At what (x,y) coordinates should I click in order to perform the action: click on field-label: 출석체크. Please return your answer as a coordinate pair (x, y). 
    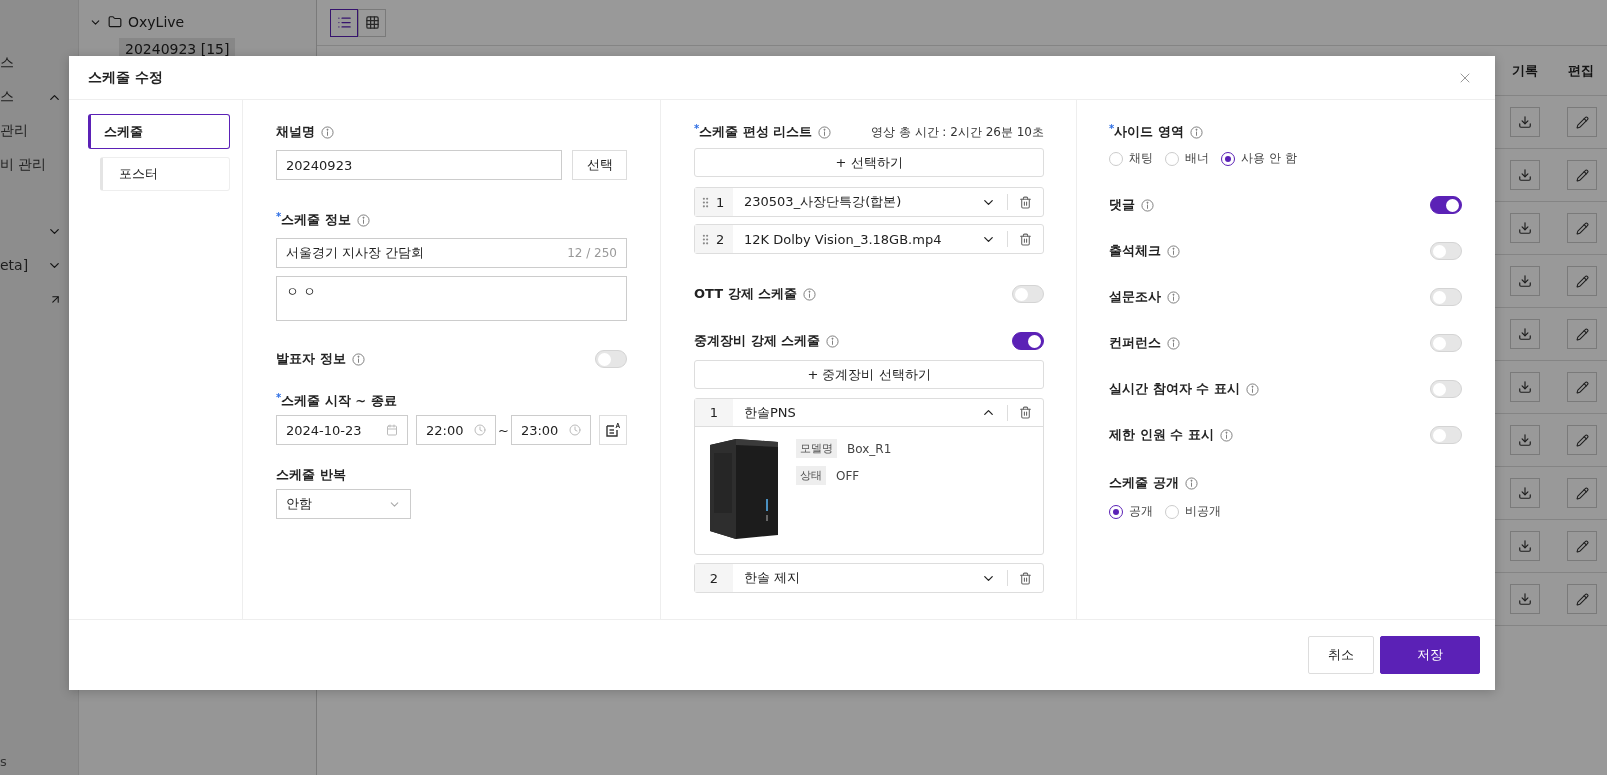
    Looking at the image, I should click on (1135, 251).